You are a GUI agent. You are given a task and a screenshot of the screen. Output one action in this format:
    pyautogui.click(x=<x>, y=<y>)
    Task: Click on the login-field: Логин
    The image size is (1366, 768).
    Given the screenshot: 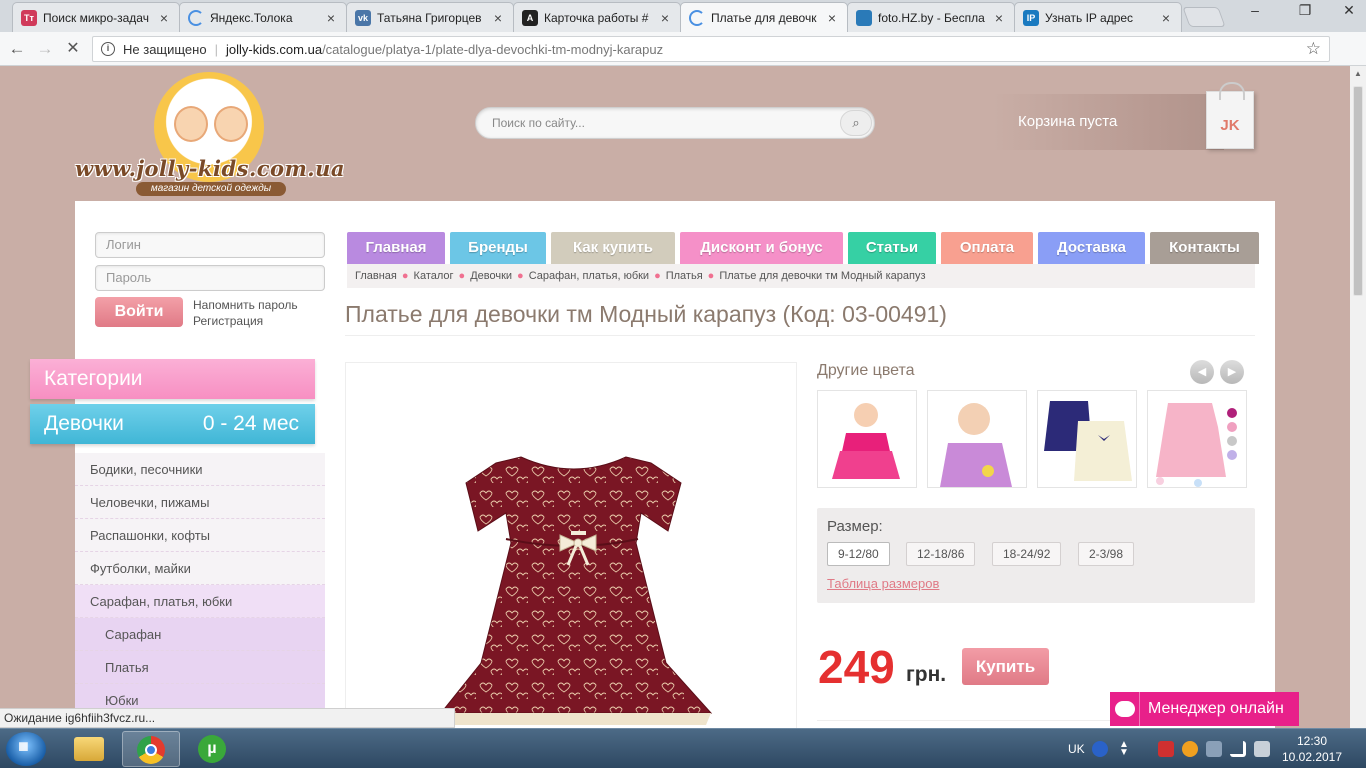 What is the action you would take?
    pyautogui.click(x=210, y=245)
    